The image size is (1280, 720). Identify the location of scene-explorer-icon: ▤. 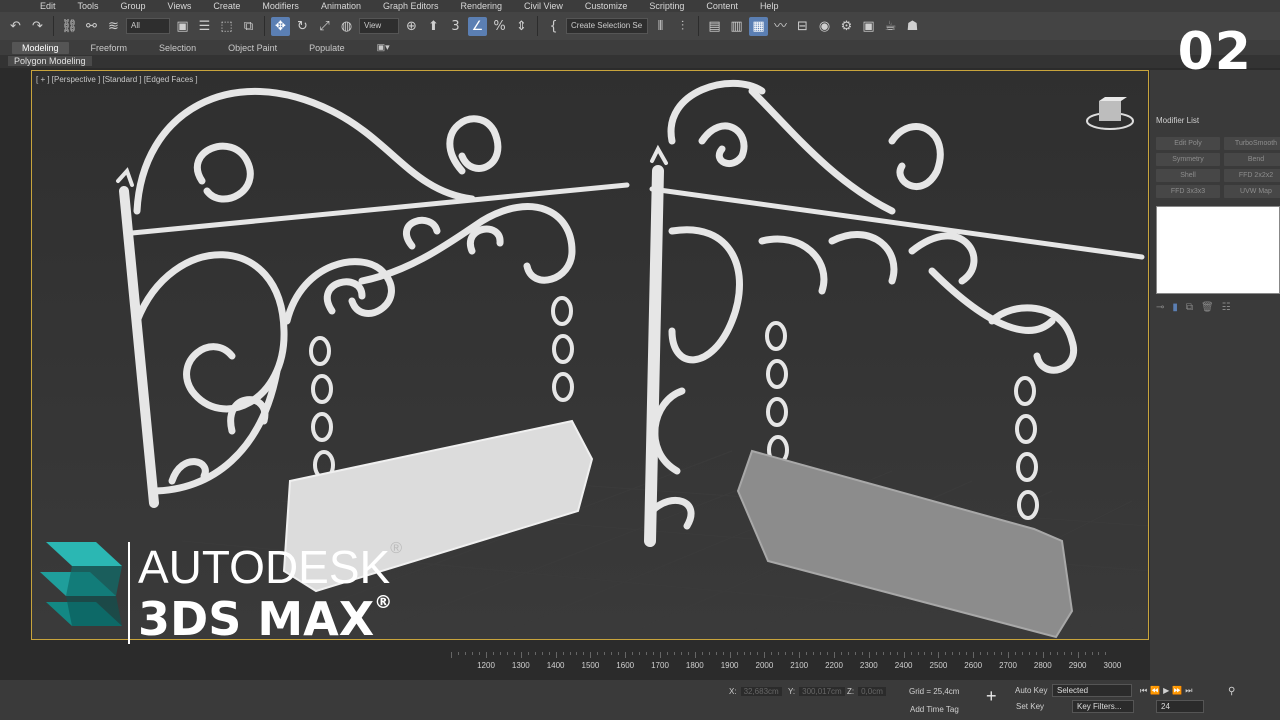
(714, 26).